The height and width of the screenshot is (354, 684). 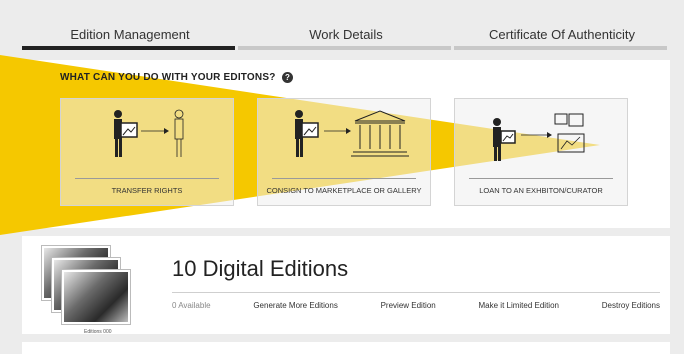 I want to click on tab-edition-management: Edition Management, so click(x=130, y=34).